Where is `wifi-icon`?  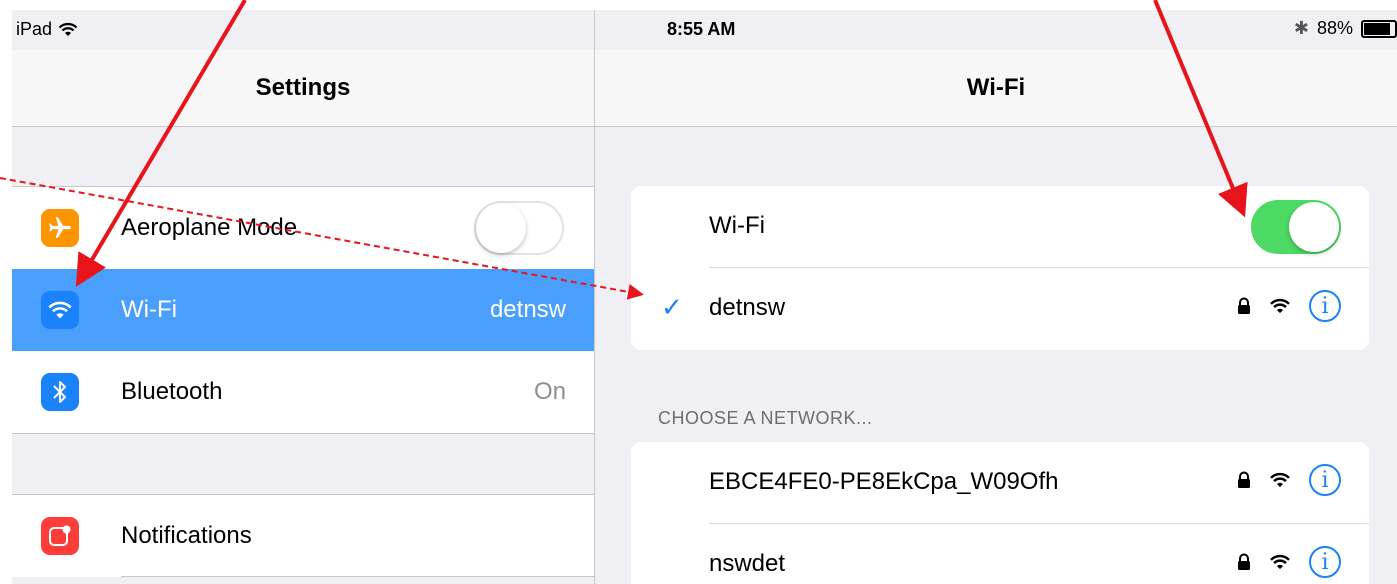 wifi-icon is located at coordinates (60, 310).